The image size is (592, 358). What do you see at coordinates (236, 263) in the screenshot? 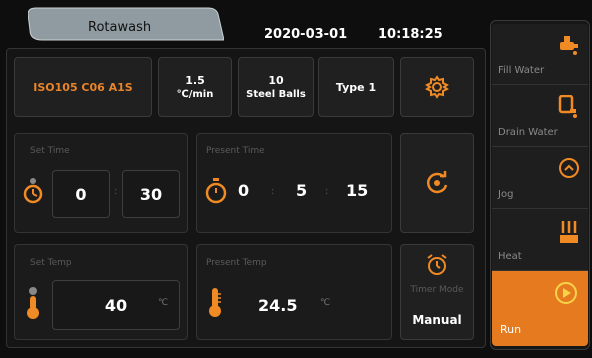
I see `present-temp-label: Present Temp` at bounding box center [236, 263].